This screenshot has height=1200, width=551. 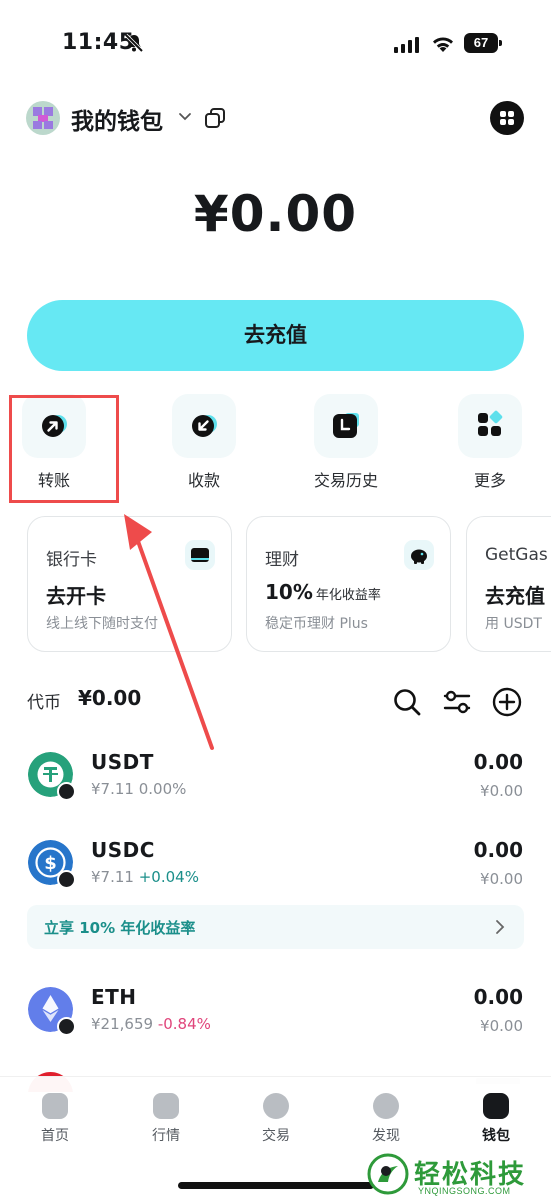 I want to click on card-main: 去开卡, so click(x=76, y=596).